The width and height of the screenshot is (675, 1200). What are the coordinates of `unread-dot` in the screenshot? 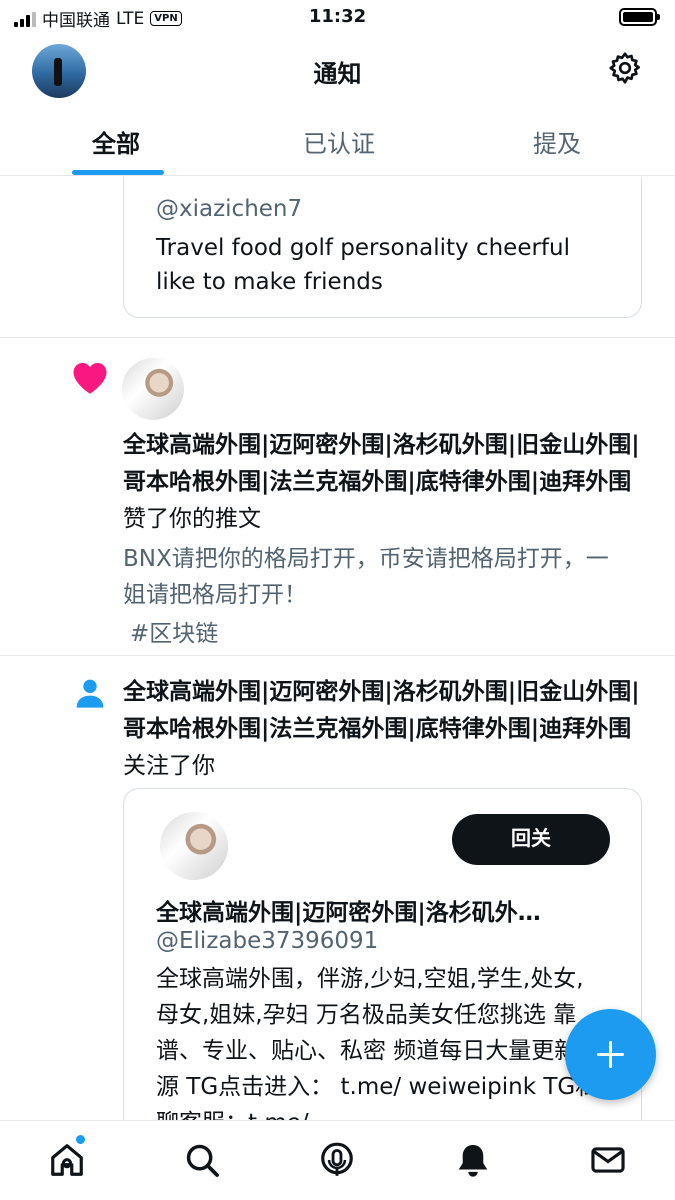 It's located at (80, 1139).